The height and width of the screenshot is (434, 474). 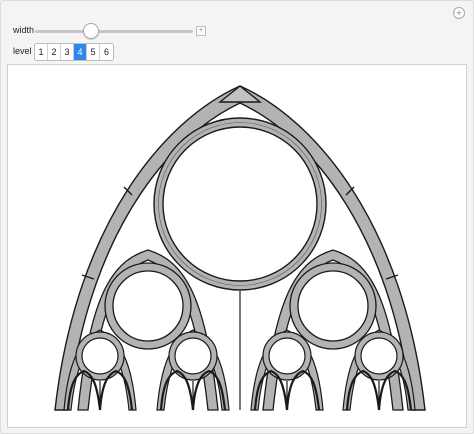 What do you see at coordinates (459, 13) in the screenshot?
I see `plus-icon: +` at bounding box center [459, 13].